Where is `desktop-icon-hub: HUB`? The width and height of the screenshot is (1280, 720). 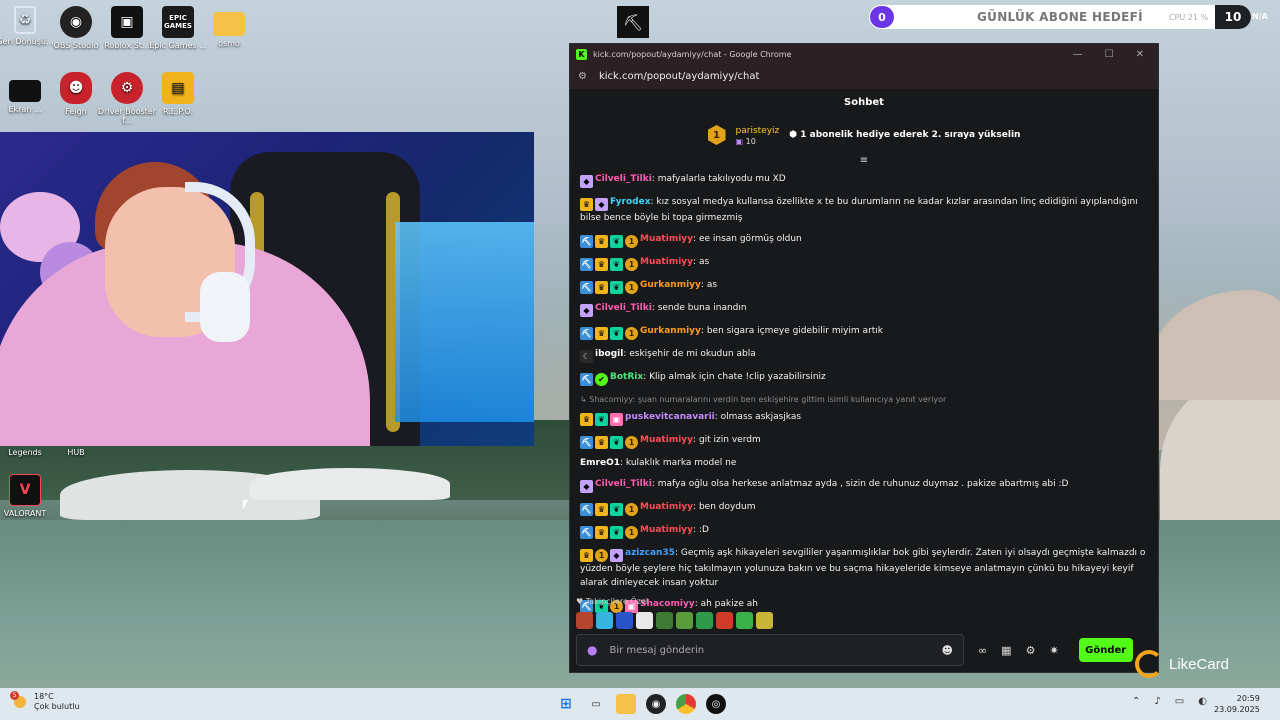 desktop-icon-hub: HUB is located at coordinates (76, 452).